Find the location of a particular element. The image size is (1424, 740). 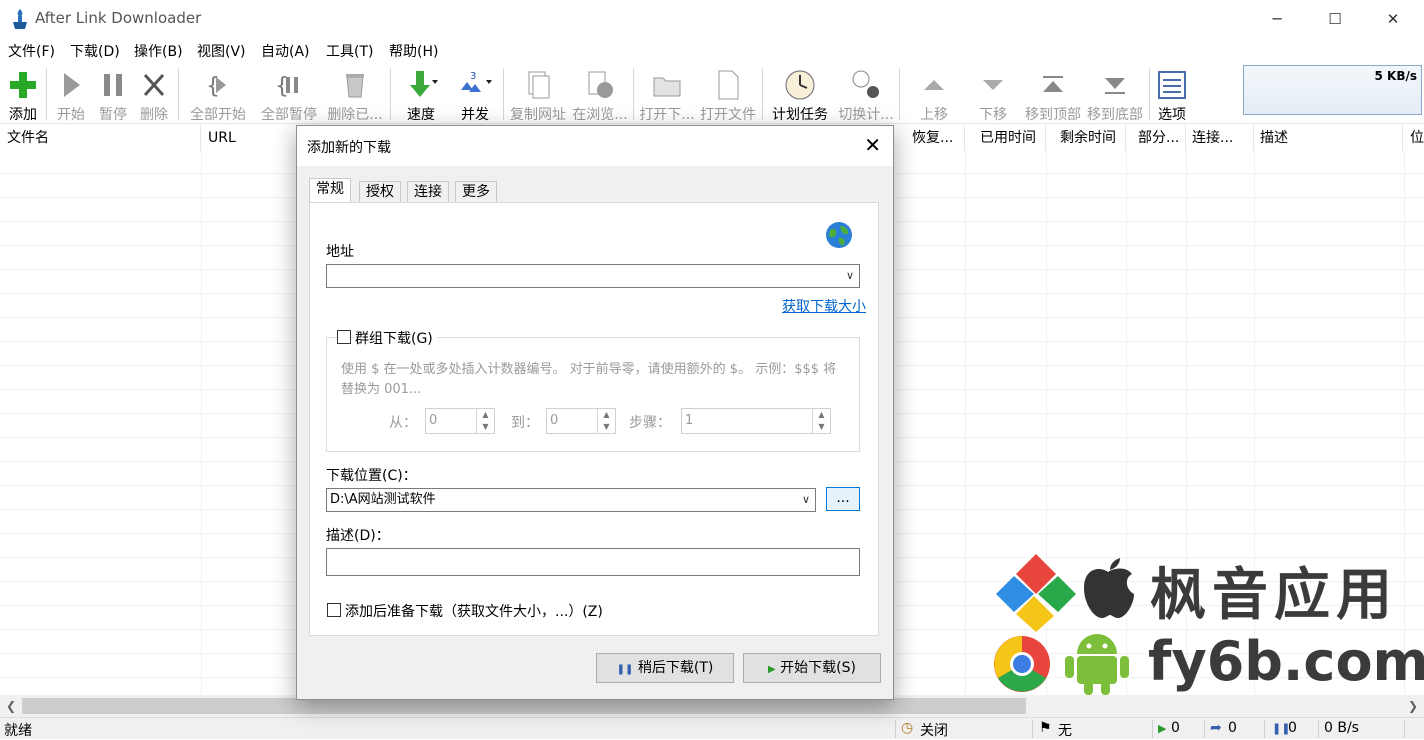

location-value: D:\A网站测试软件 is located at coordinates (383, 499).